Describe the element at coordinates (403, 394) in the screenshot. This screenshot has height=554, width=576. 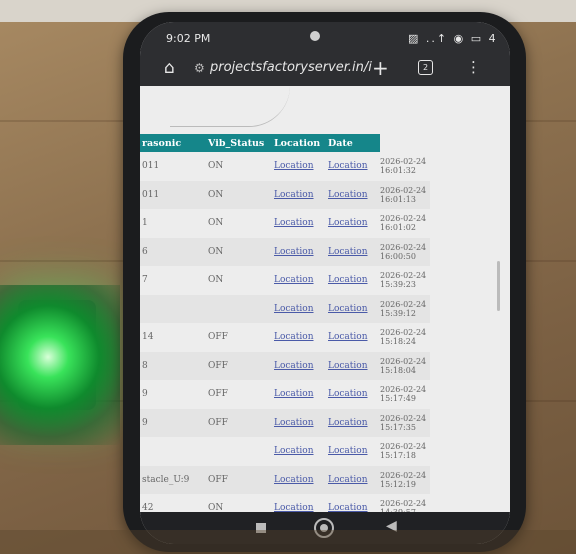
I see `row-timestamp: 2026-02-24 15:17:49` at that location.